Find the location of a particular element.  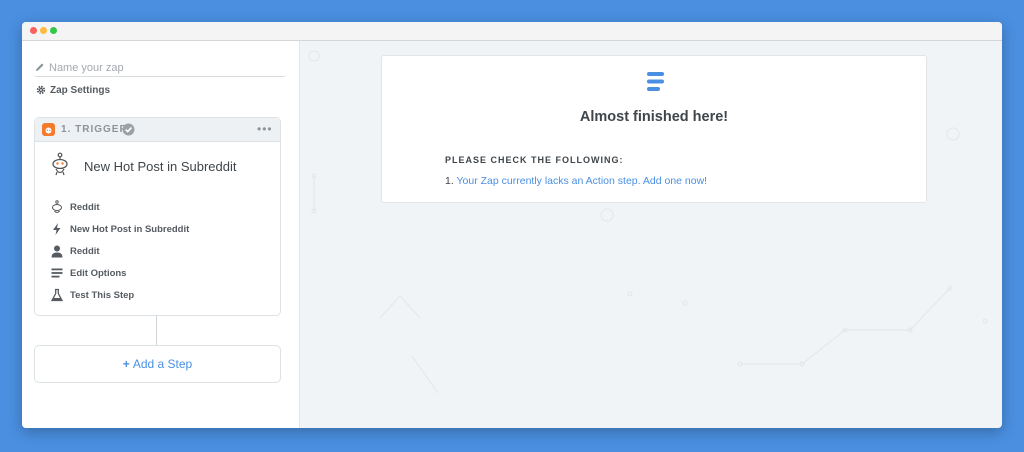

check-heading: PLEASE CHECK THE FOLLOWING: is located at coordinates (534, 160).